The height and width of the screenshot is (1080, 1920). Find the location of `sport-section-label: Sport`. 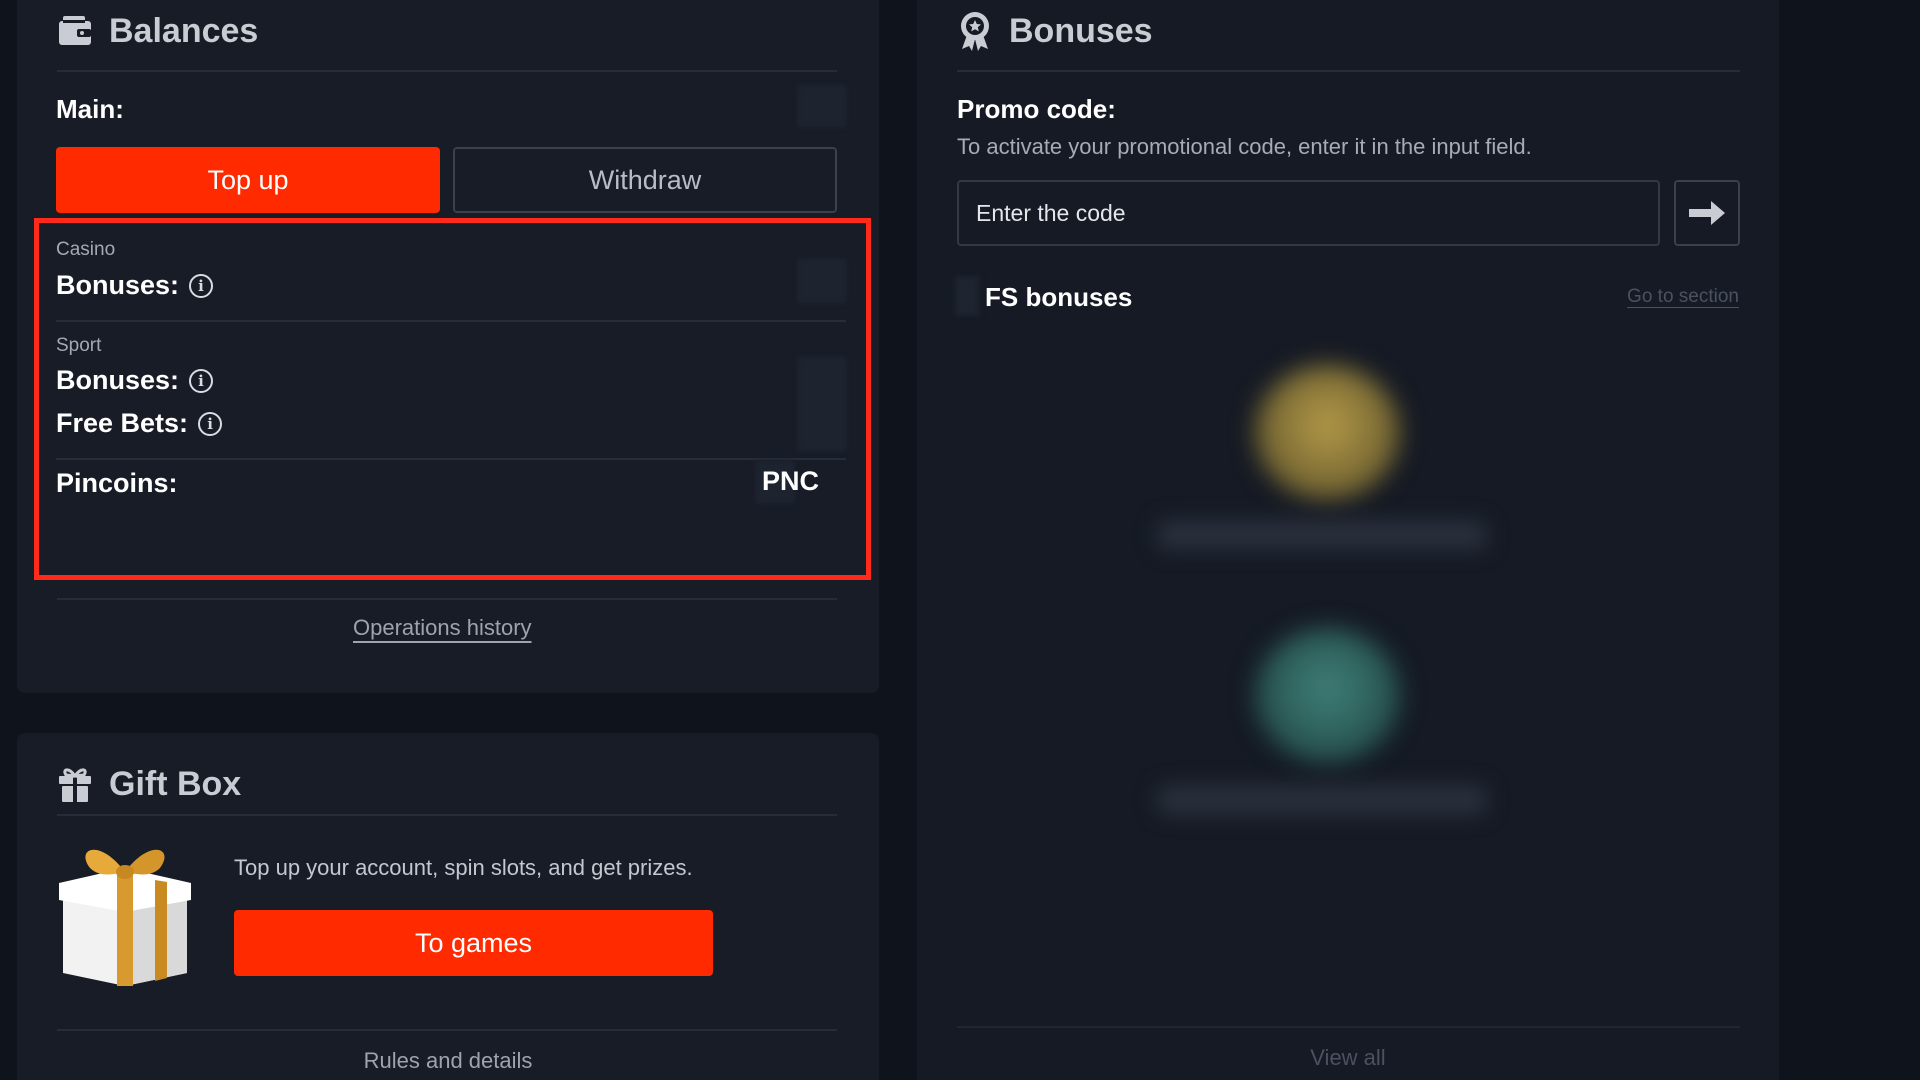

sport-section-label: Sport is located at coordinates (79, 345).